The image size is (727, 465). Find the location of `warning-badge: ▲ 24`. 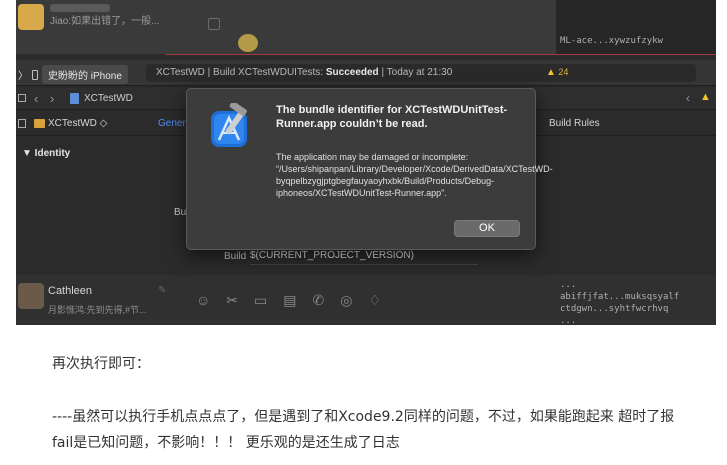

warning-badge: ▲ 24 is located at coordinates (557, 72).